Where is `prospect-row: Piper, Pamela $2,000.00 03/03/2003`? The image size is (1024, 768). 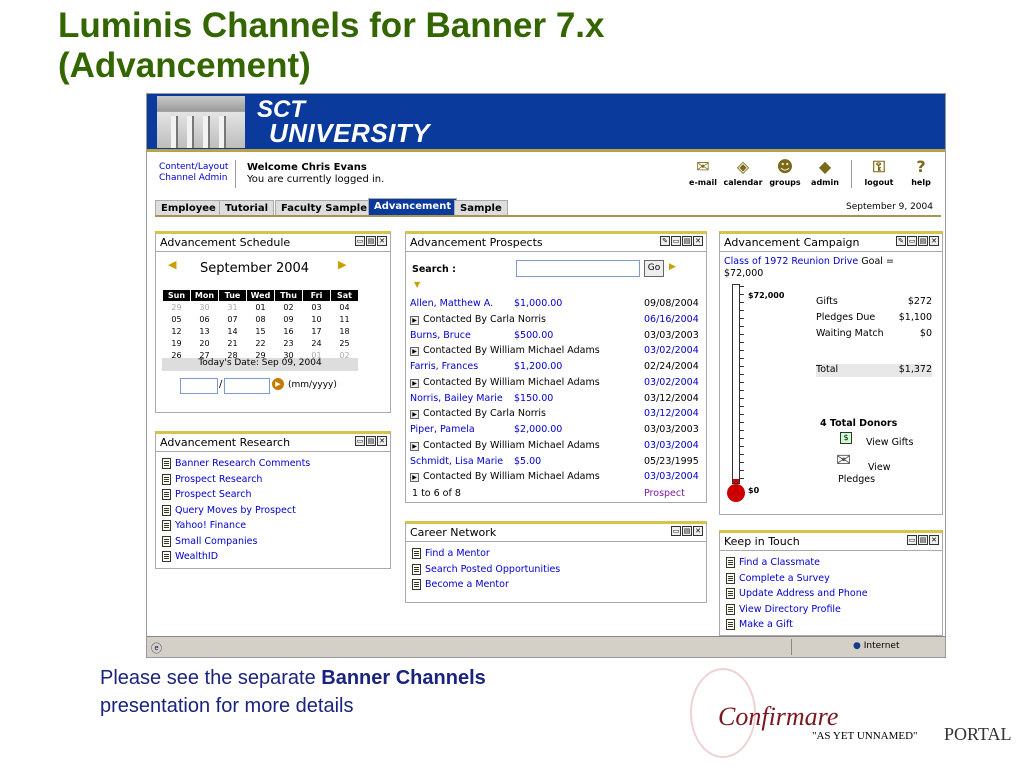
prospect-row: Piper, Pamela $2,000.00 03/03/2003 is located at coordinates (558, 431).